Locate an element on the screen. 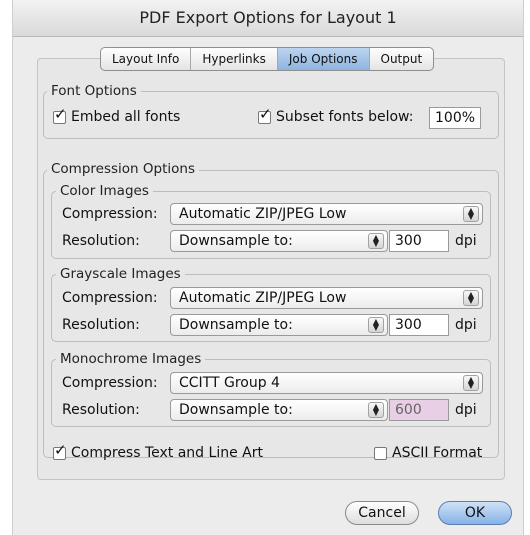  color-dpi-unit: dpi is located at coordinates (466, 241).